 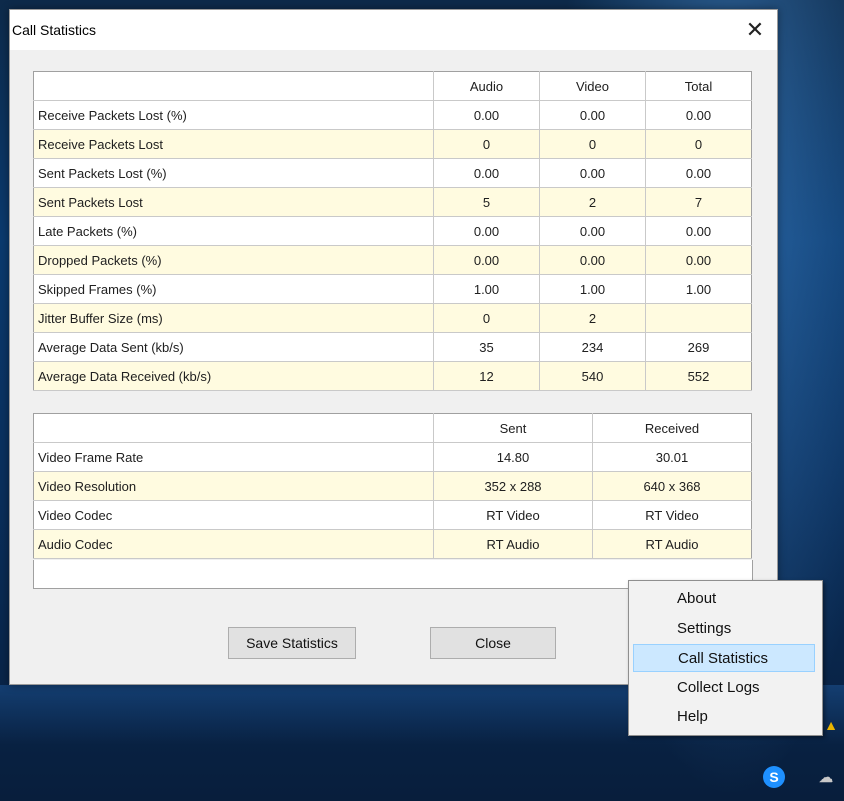 What do you see at coordinates (592, 289) in the screenshot?
I see `video-value: 1.00` at bounding box center [592, 289].